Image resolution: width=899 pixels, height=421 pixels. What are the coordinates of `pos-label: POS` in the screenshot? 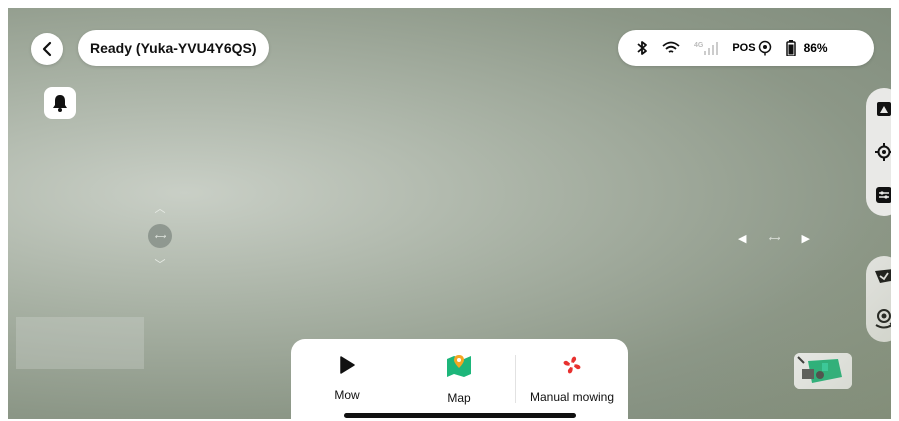 It's located at (744, 48).